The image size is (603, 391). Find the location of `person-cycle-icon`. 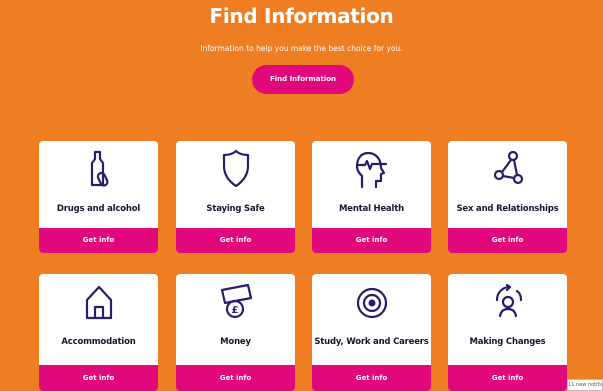

person-cycle-icon is located at coordinates (507, 306).